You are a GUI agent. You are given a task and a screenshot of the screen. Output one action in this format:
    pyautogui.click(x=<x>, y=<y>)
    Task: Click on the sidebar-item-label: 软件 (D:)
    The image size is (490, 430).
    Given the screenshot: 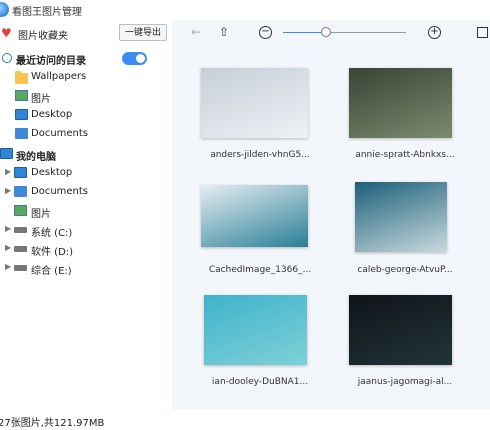 What is the action you would take?
    pyautogui.click(x=52, y=252)
    